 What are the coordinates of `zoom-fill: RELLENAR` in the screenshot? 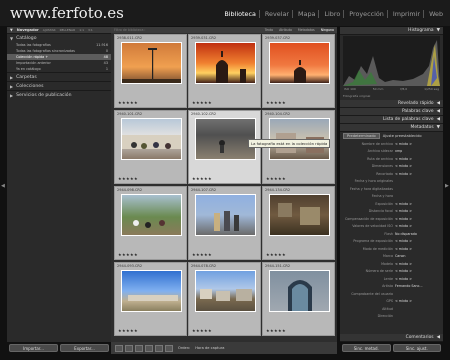 It's located at (68, 30).